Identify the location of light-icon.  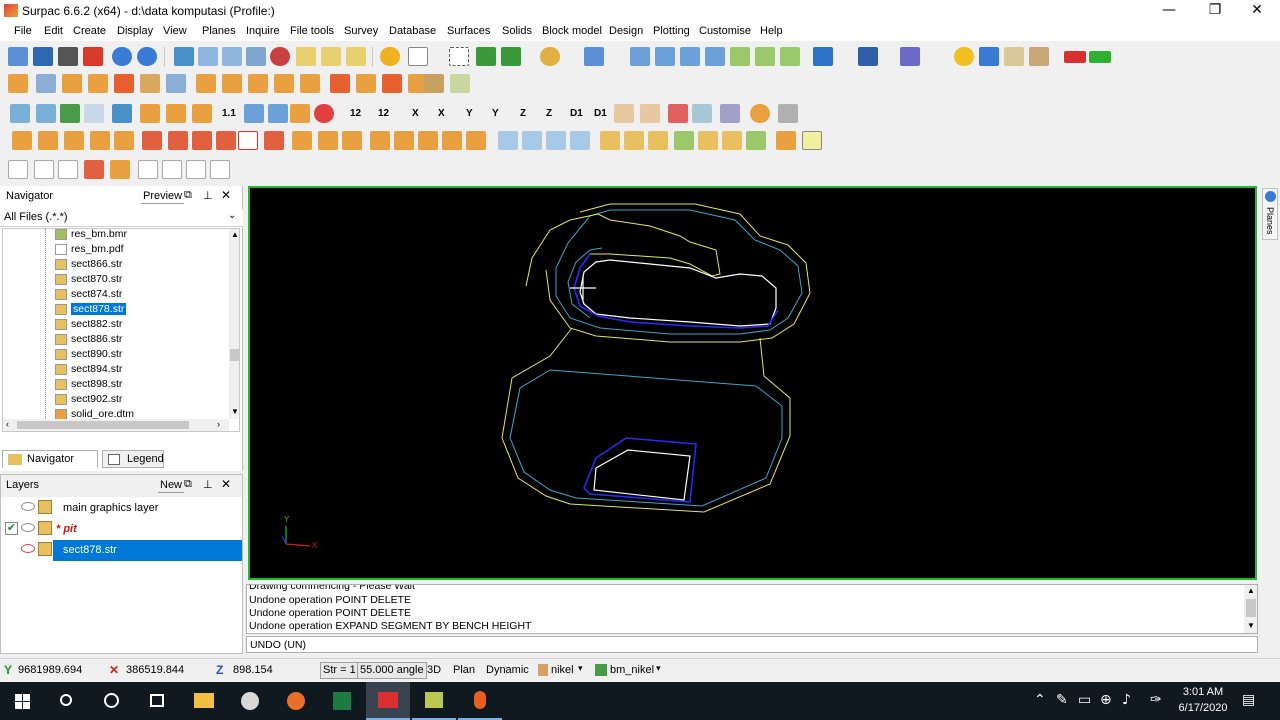
(964, 56).